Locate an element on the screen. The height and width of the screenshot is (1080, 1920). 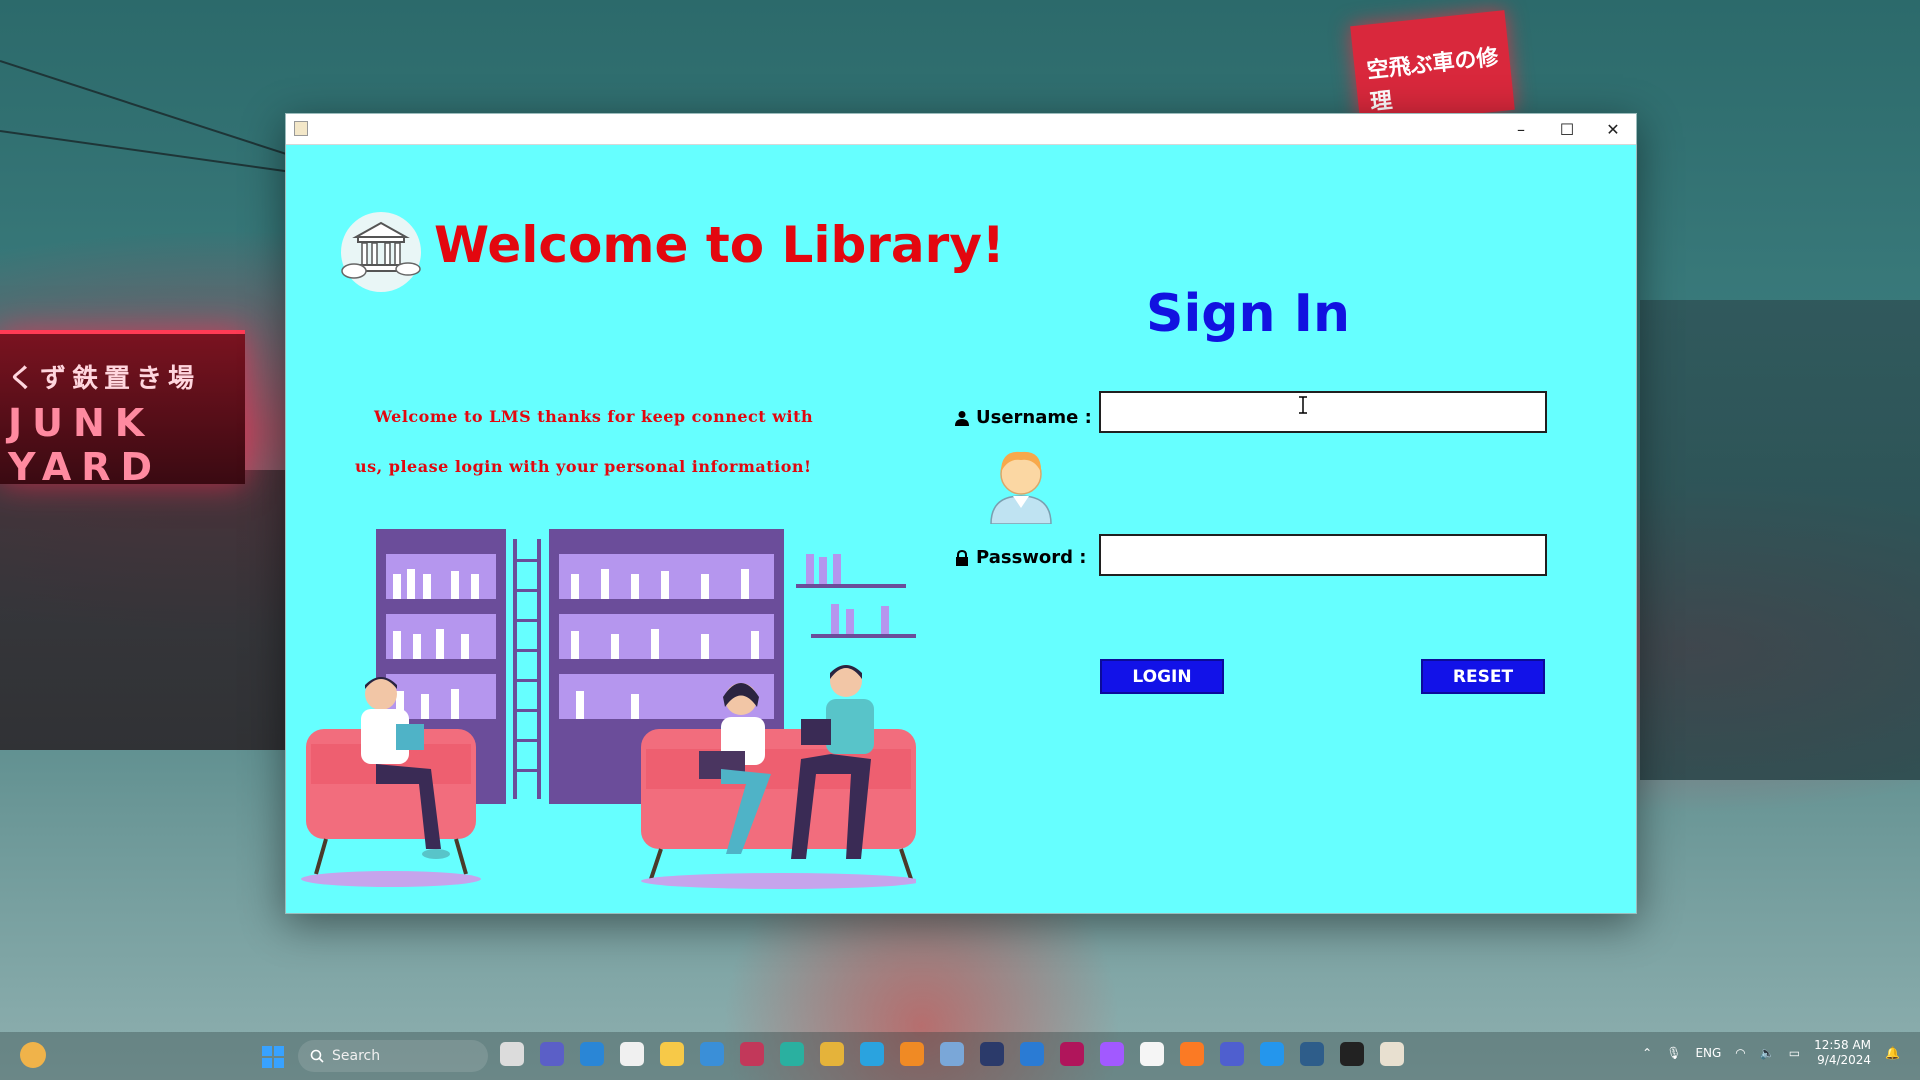
lock-icon is located at coordinates (962, 557).